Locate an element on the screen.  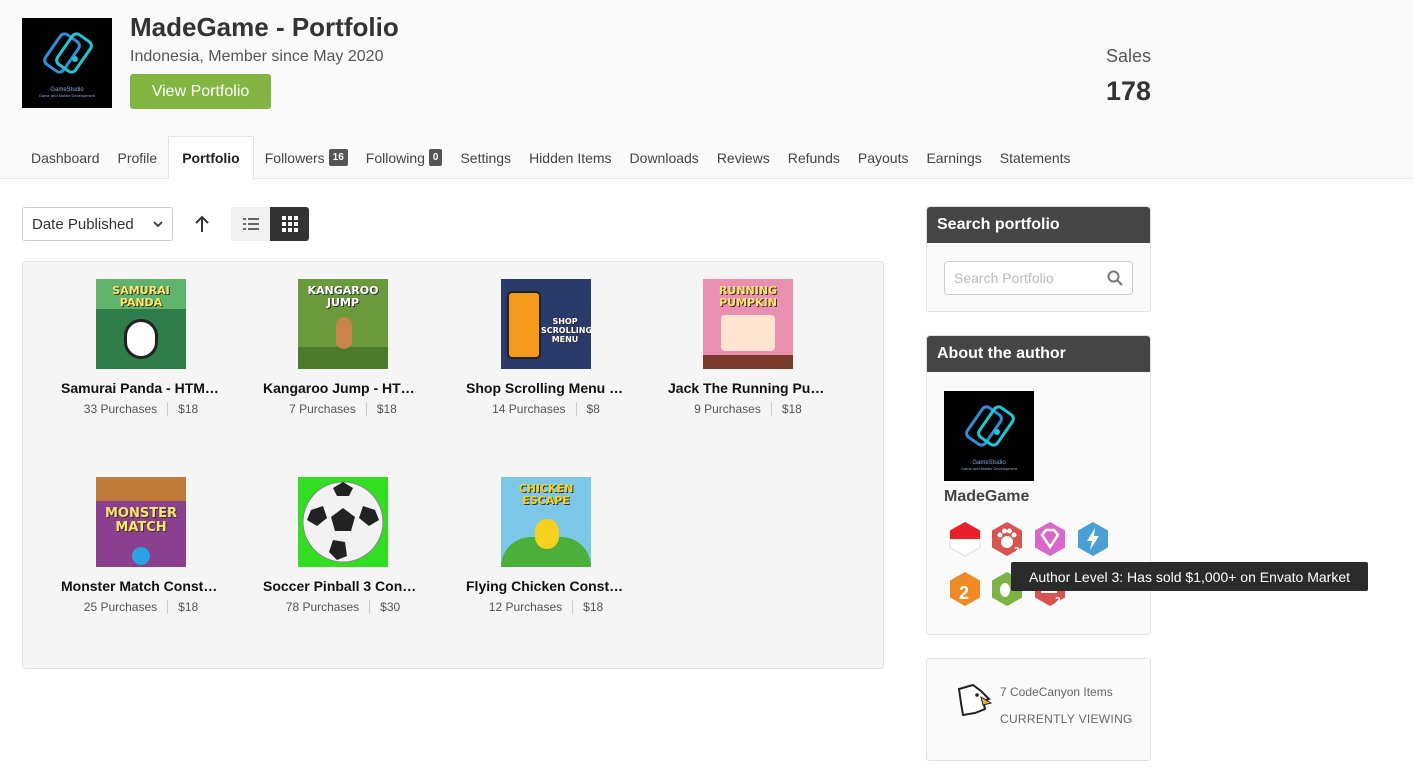
sold-number: 2 is located at coordinates (1058, 601).